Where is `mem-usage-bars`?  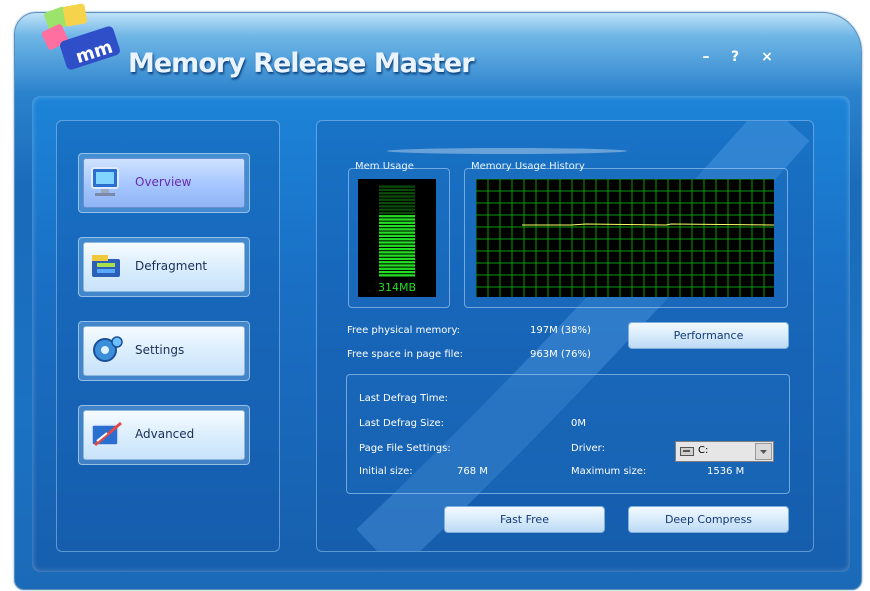
mem-usage-bars is located at coordinates (397, 231).